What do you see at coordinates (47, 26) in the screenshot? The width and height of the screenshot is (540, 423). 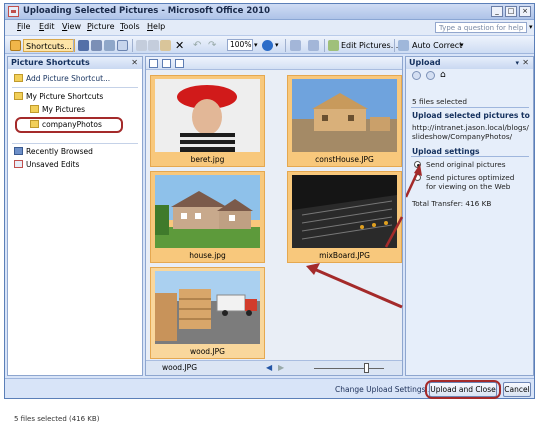 I see `menu-edit: Edit` at bounding box center [47, 26].